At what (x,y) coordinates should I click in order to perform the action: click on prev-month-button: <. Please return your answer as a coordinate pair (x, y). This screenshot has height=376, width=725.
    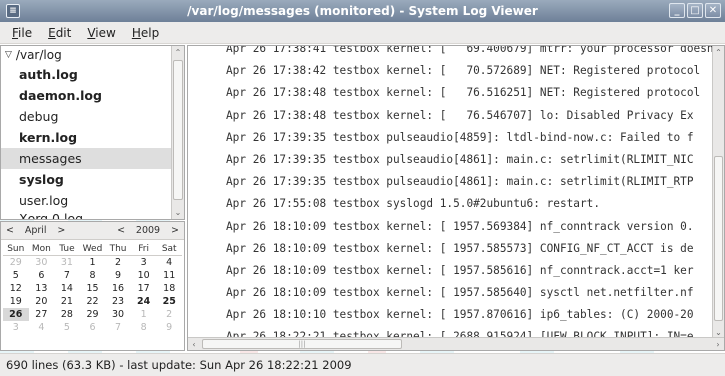
    Looking at the image, I should click on (10, 230).